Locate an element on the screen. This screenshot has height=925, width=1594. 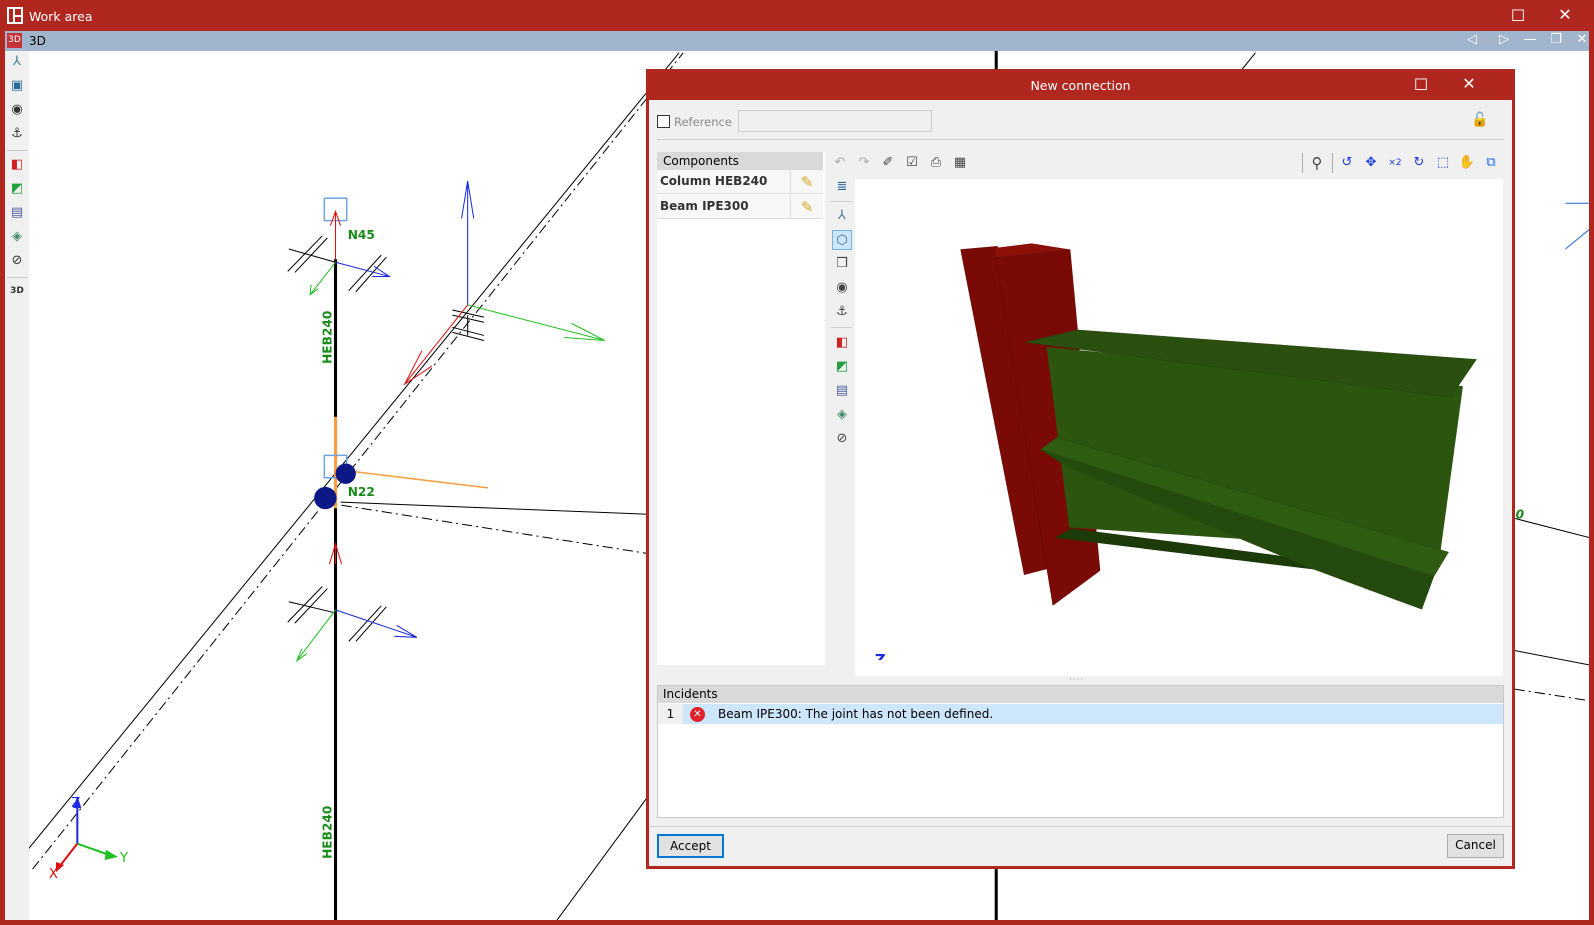
node-label-n22: N22 is located at coordinates (361, 492).